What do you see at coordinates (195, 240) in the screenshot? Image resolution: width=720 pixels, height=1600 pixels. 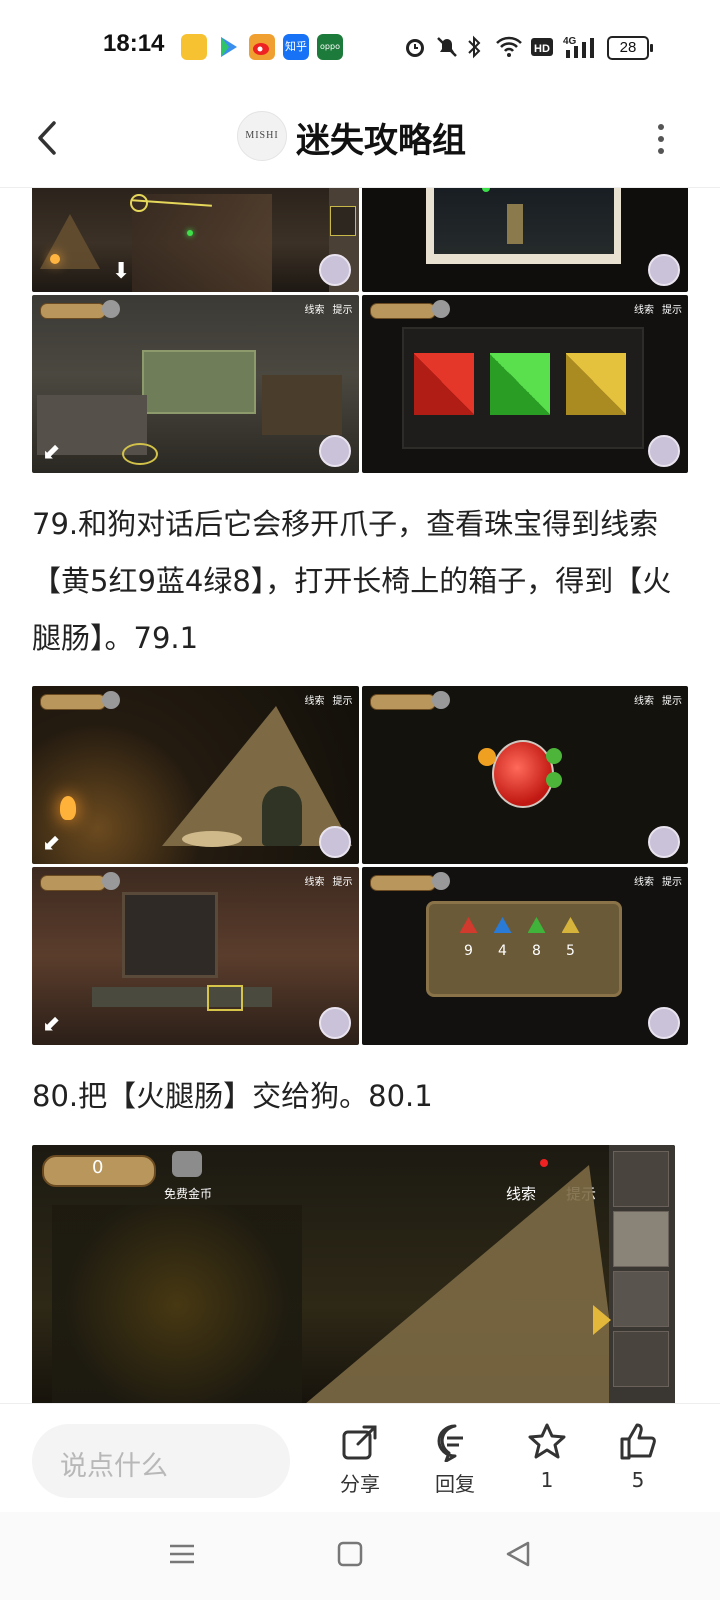 I see `game-screenshot-railway: ⬇` at bounding box center [195, 240].